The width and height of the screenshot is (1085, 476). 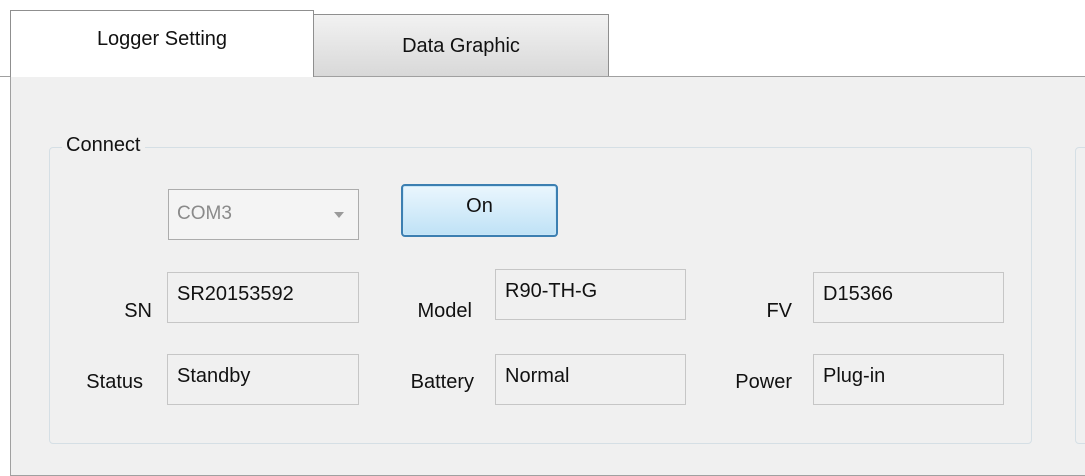 What do you see at coordinates (162, 43) in the screenshot?
I see `tab-logger-setting: Logger Setting` at bounding box center [162, 43].